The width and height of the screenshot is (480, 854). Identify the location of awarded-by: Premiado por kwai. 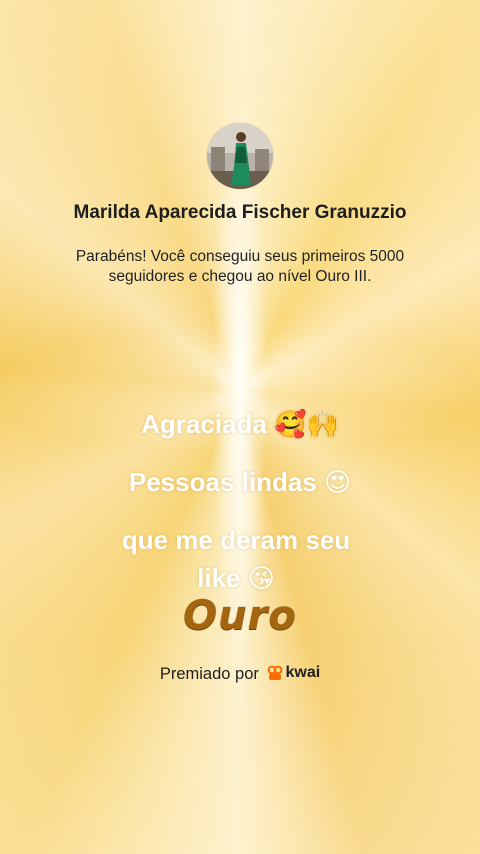
(240, 674).